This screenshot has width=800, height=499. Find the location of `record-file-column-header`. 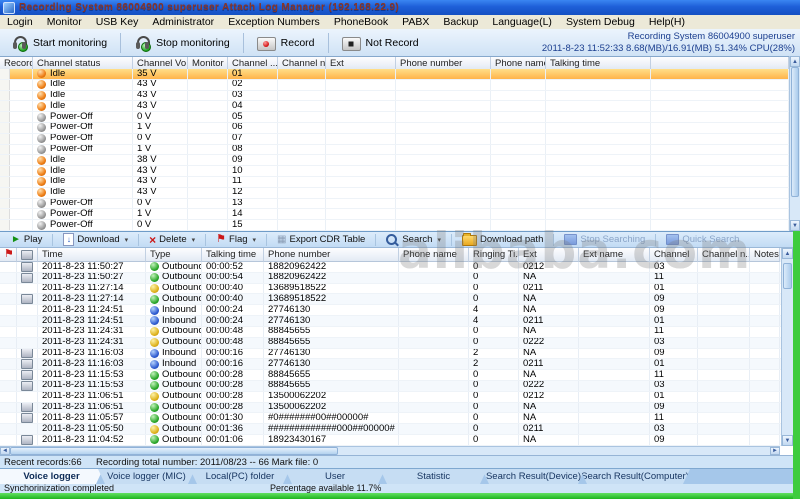

record-file-column-header is located at coordinates (27, 255).